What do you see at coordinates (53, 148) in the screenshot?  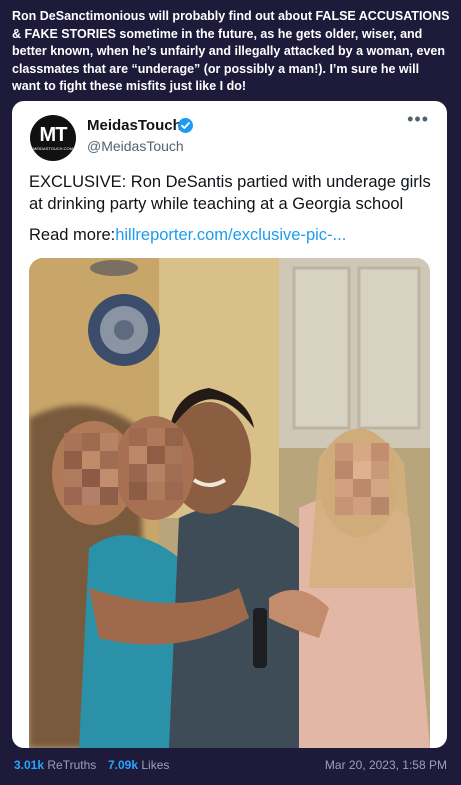 I see `avatar-logo-subtext: MEIDASTOUCH.COM` at bounding box center [53, 148].